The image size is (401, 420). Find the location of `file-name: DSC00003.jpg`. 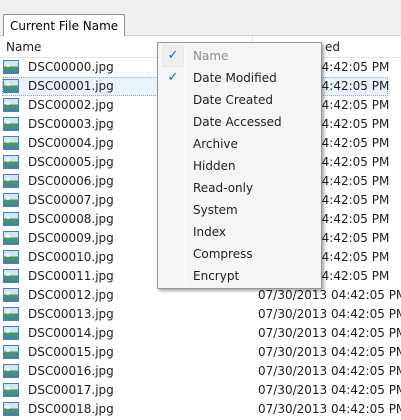

file-name: DSC00003.jpg is located at coordinates (71, 124).